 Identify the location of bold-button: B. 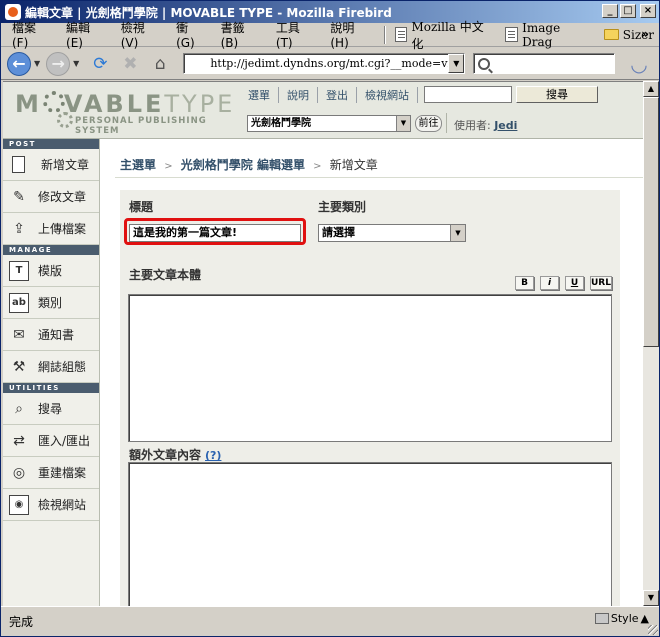
(524, 283).